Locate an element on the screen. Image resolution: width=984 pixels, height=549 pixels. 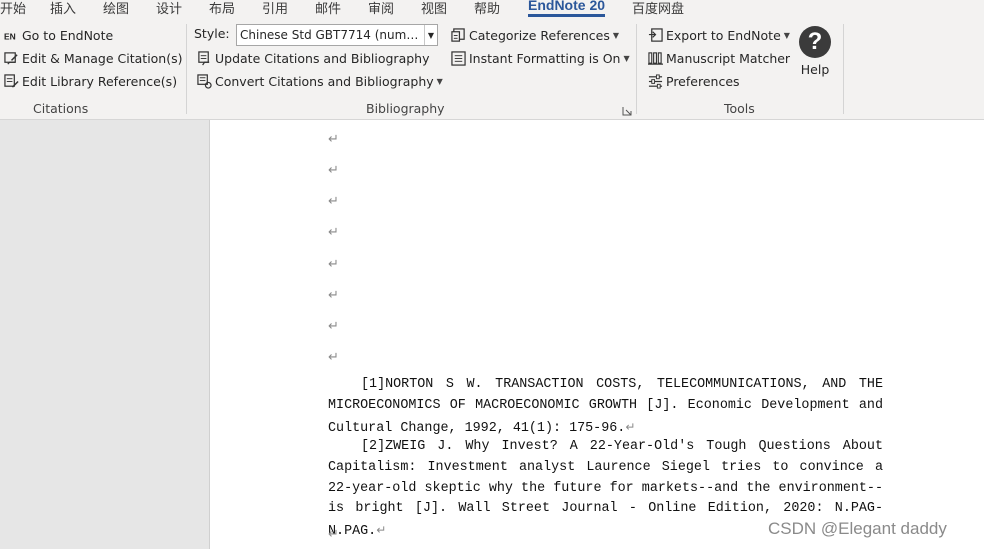
edit-library-references-label: Edit Library Reference(s) is located at coordinates (100, 81).